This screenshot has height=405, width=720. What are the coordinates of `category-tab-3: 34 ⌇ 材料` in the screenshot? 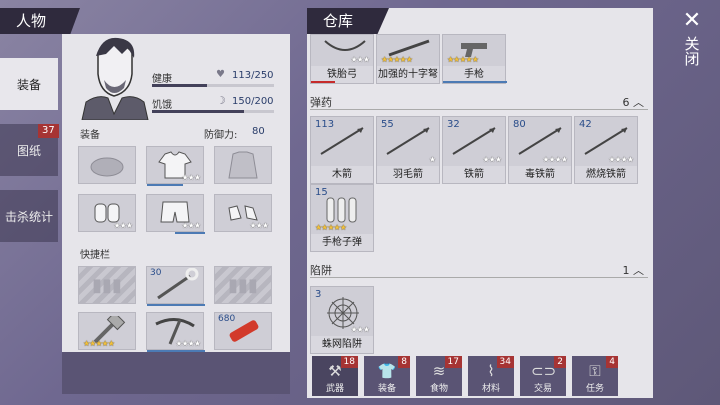 It's located at (491, 376).